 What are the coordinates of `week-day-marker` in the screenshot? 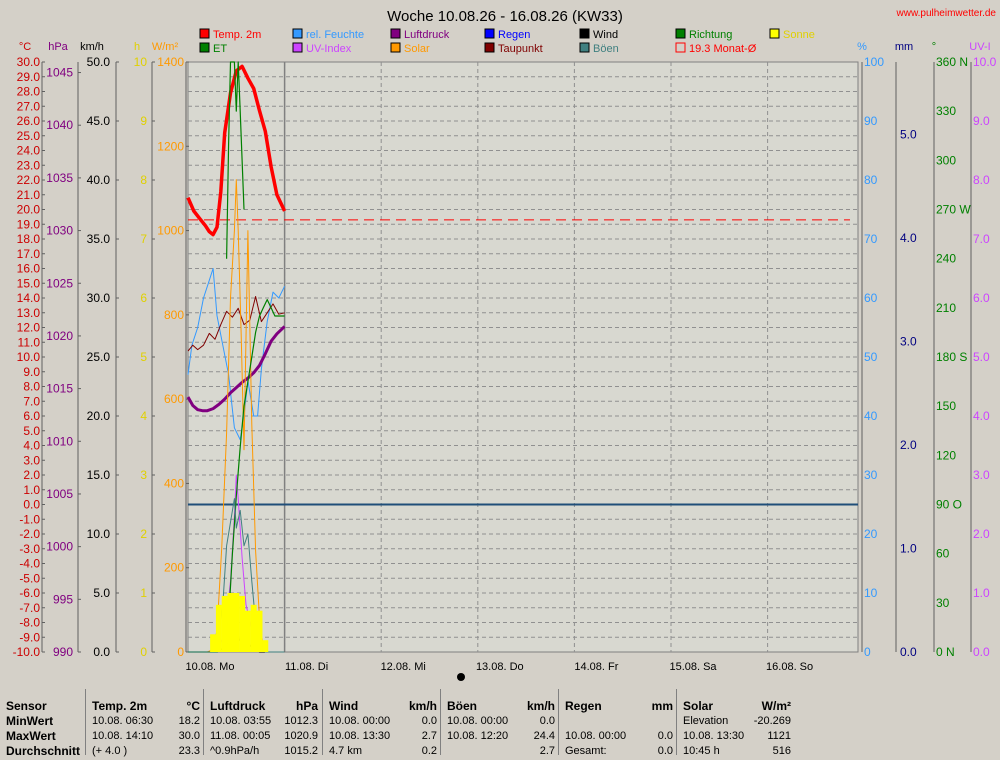 It's located at (461, 677).